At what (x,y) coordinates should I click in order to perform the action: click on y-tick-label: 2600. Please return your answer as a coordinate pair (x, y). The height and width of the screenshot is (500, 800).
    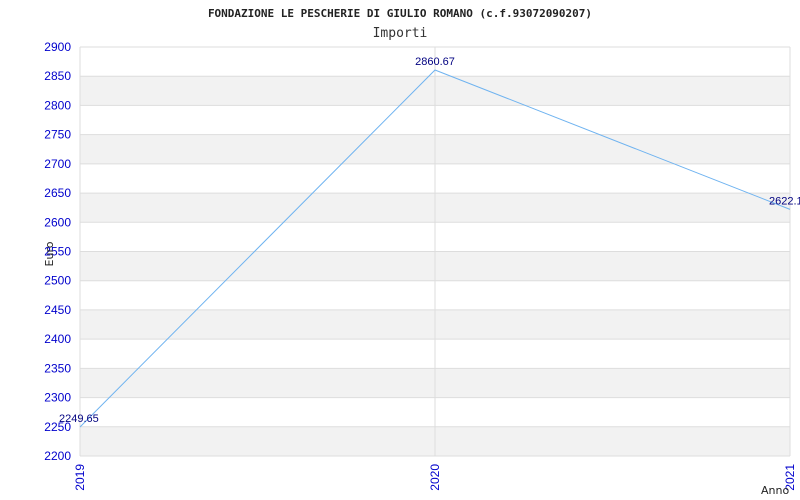
    Looking at the image, I should click on (57, 222).